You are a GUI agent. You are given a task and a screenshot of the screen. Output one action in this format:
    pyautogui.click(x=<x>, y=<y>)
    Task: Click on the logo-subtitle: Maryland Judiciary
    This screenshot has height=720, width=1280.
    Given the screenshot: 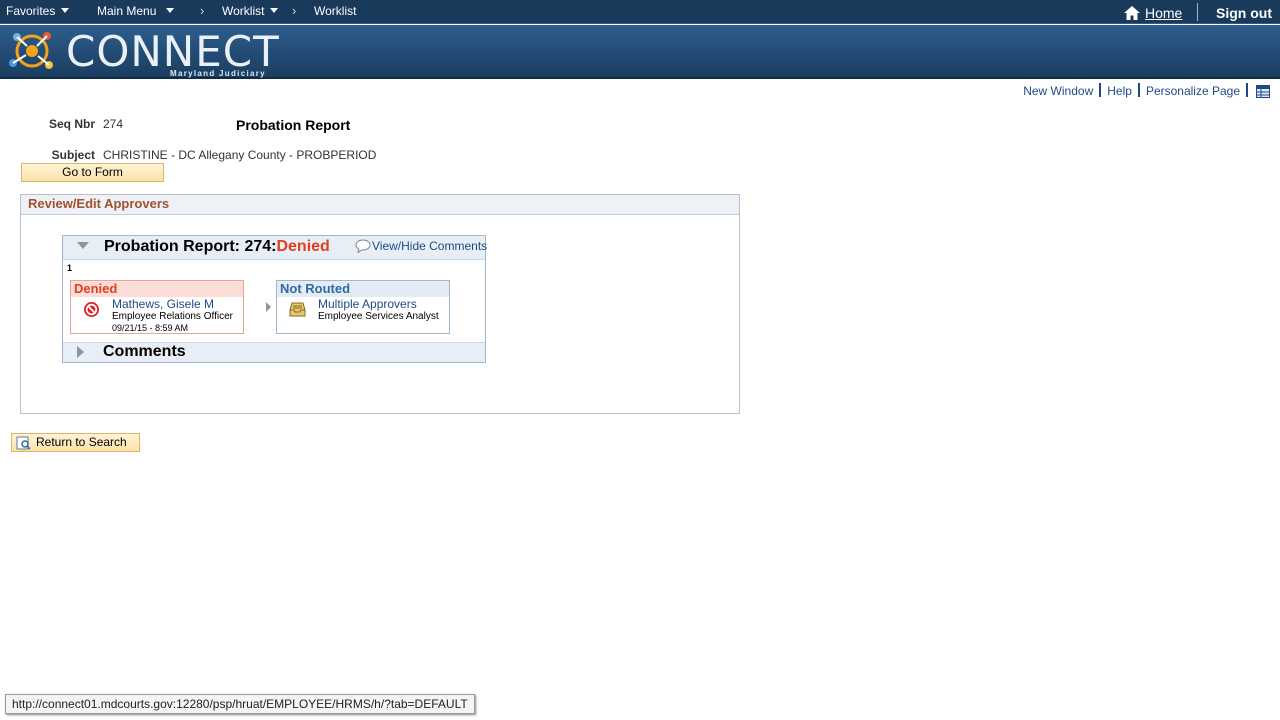 What is the action you would take?
    pyautogui.click(x=218, y=73)
    